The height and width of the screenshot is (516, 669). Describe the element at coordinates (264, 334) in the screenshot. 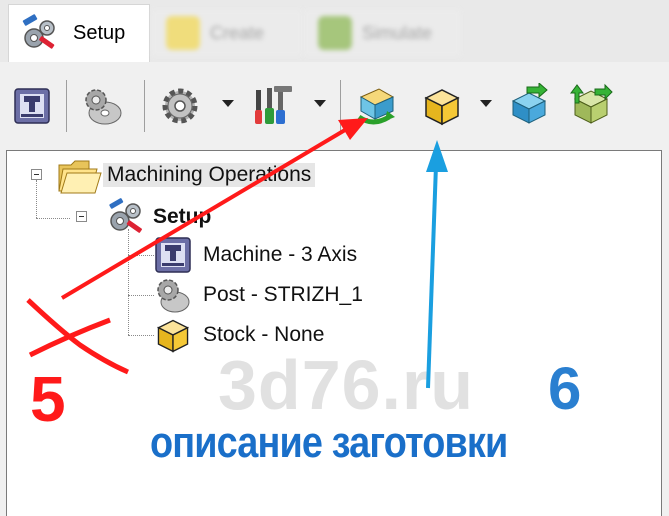

I see `tree-node-label: Stock - None` at that location.